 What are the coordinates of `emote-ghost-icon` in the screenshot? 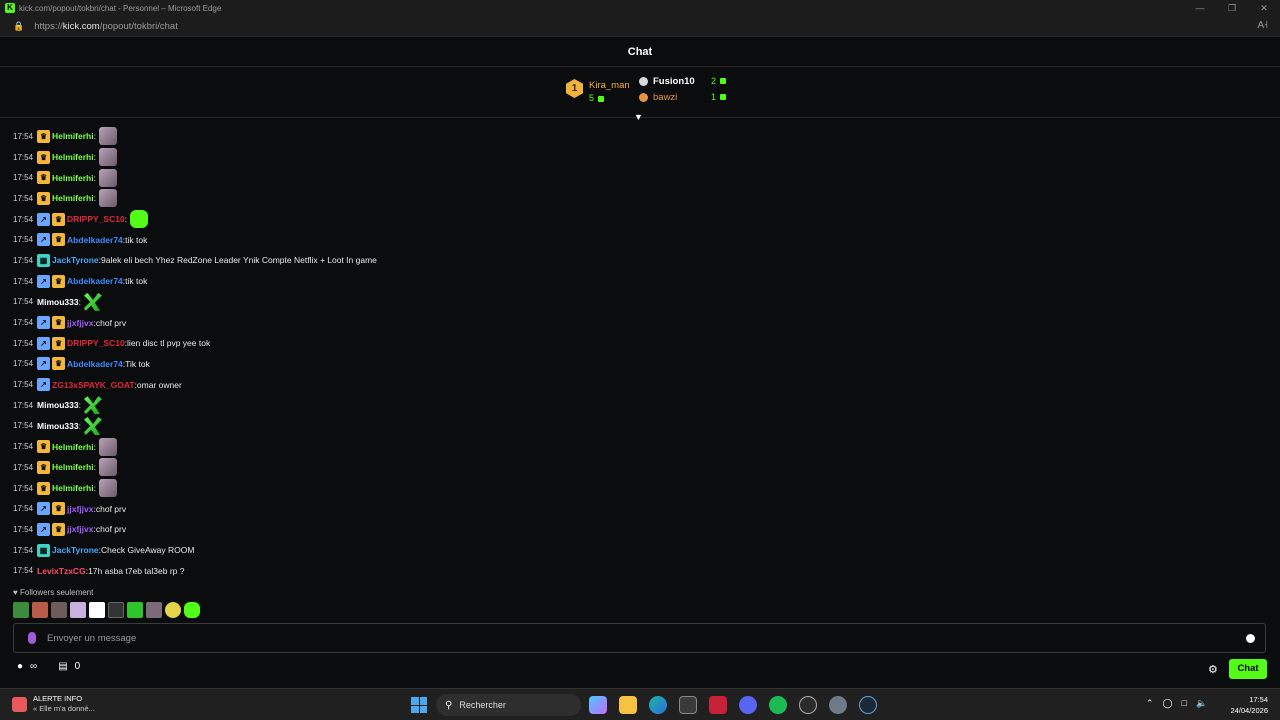 It's located at (78, 610).